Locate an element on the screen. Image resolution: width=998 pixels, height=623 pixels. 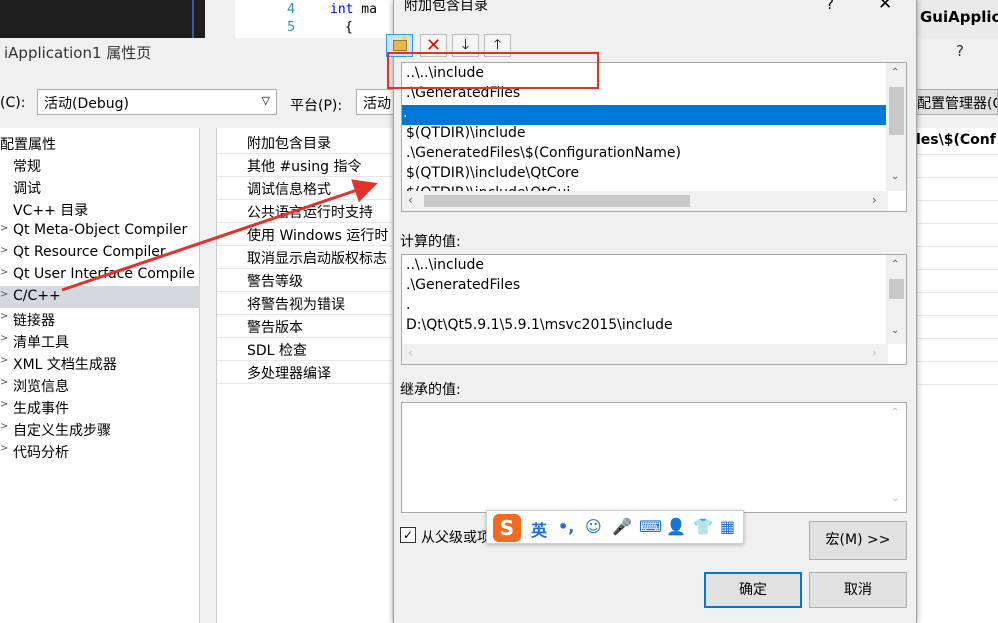
keyboard-icon: ⌨ is located at coordinates (650, 526).